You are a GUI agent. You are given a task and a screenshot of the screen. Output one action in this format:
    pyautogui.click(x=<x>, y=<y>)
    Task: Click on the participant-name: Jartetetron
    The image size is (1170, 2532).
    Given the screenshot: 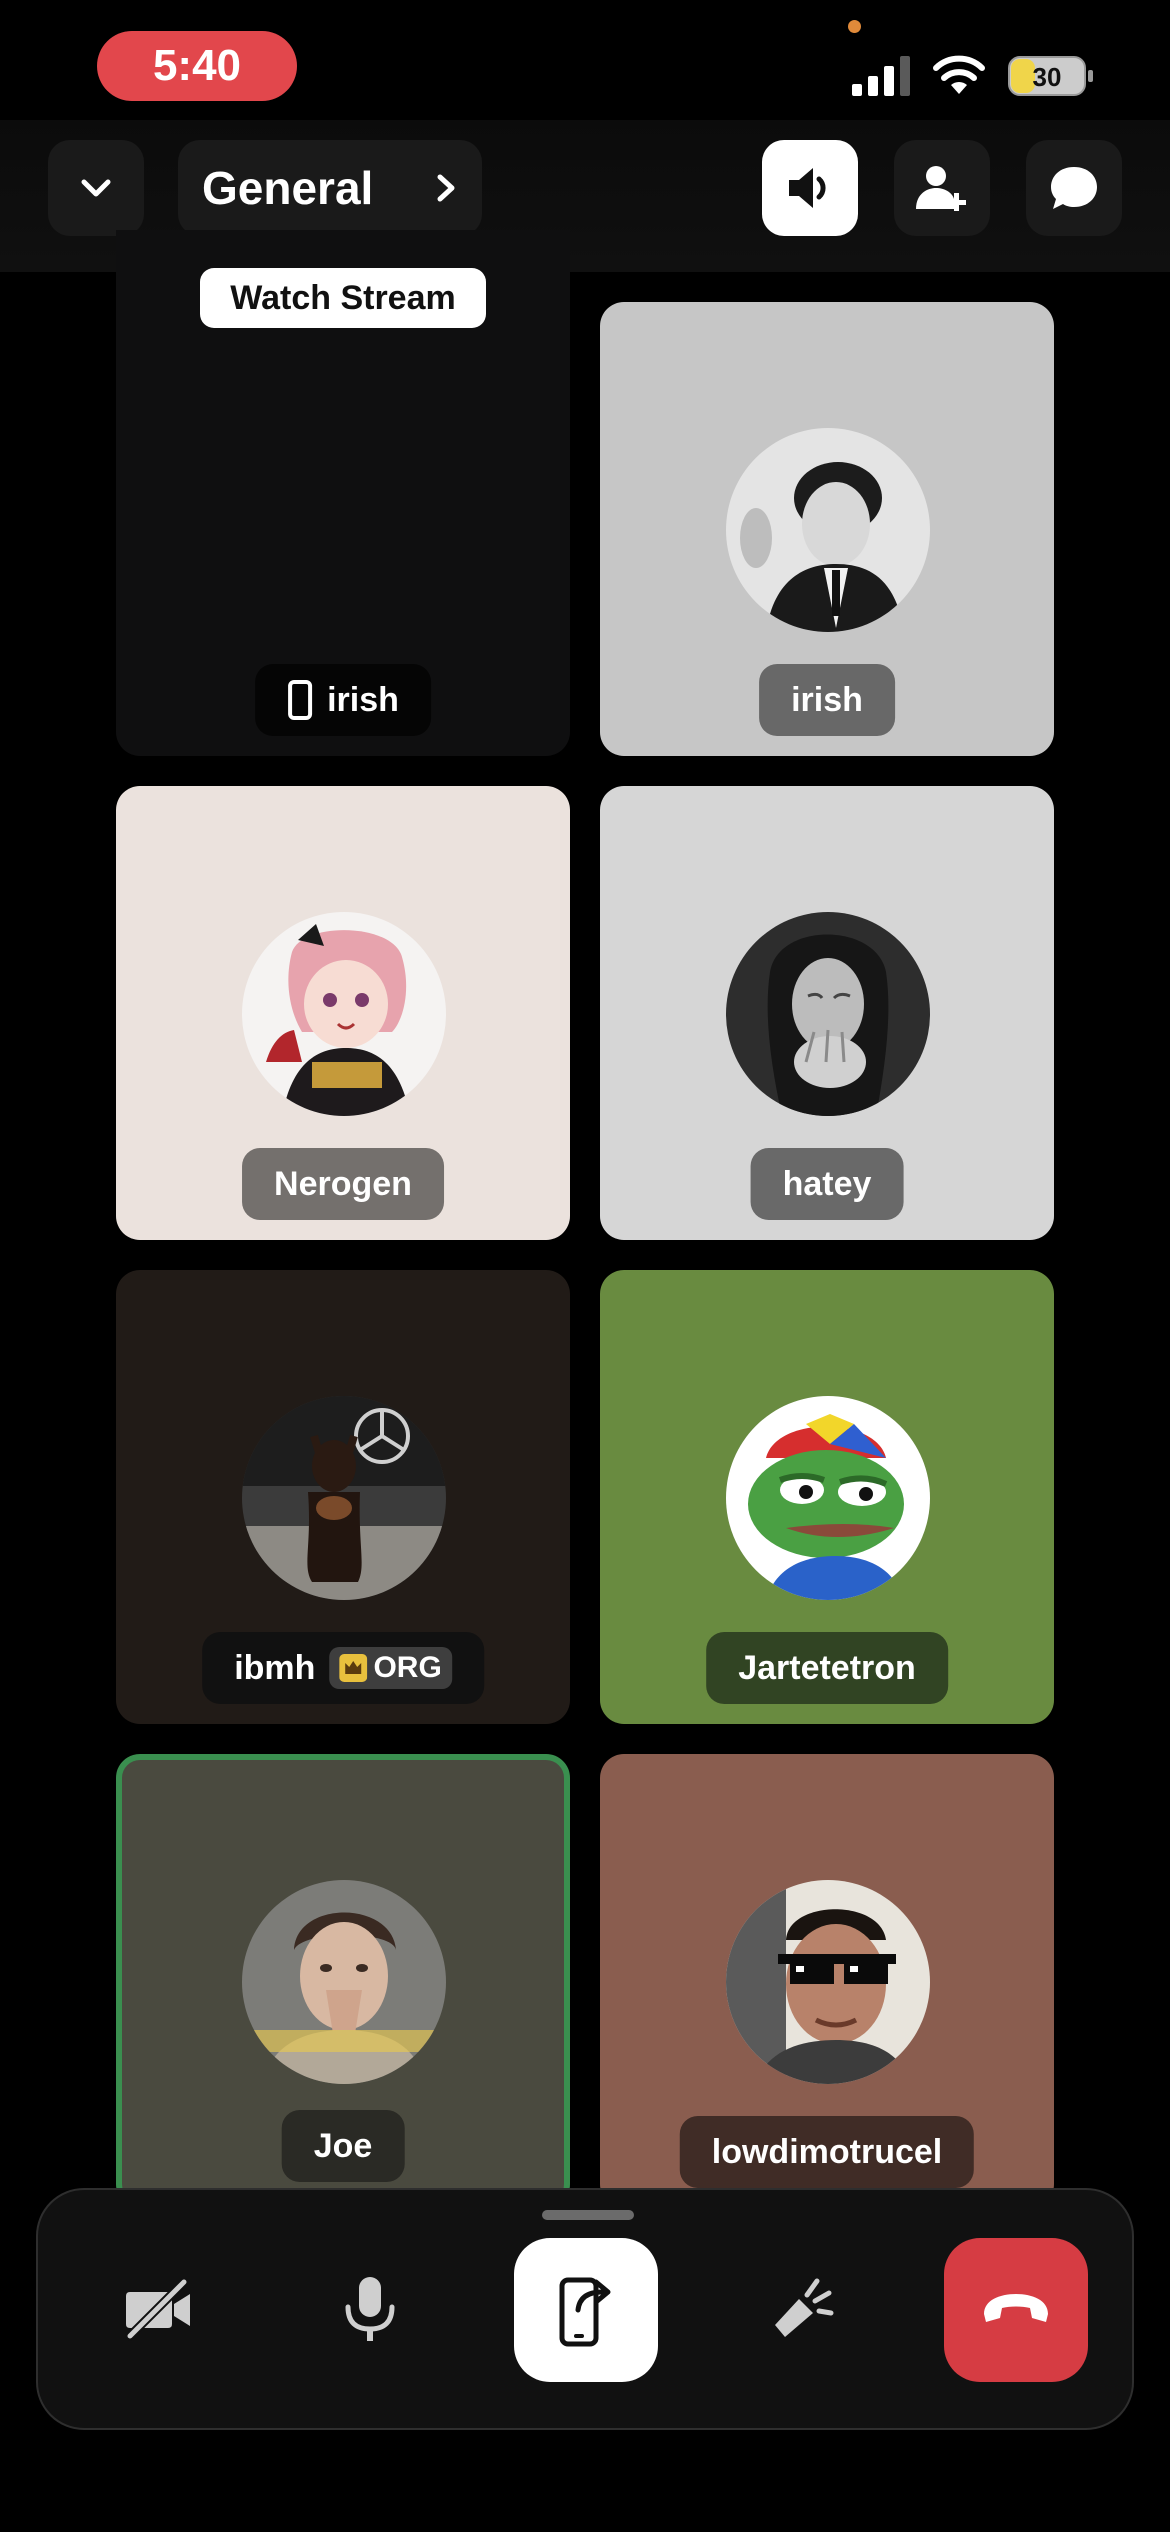 What is the action you would take?
    pyautogui.click(x=827, y=1667)
    